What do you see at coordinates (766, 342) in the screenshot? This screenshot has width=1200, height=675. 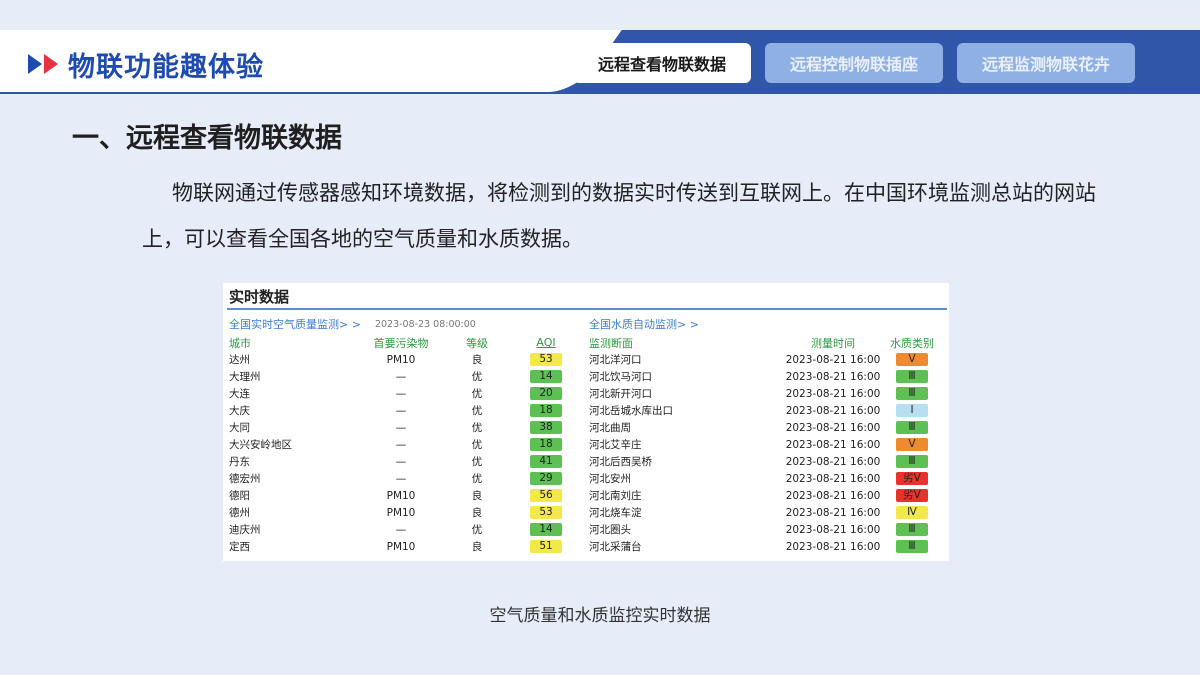 I see `water-table-header: 监测断面 测量时间 水质类别` at bounding box center [766, 342].